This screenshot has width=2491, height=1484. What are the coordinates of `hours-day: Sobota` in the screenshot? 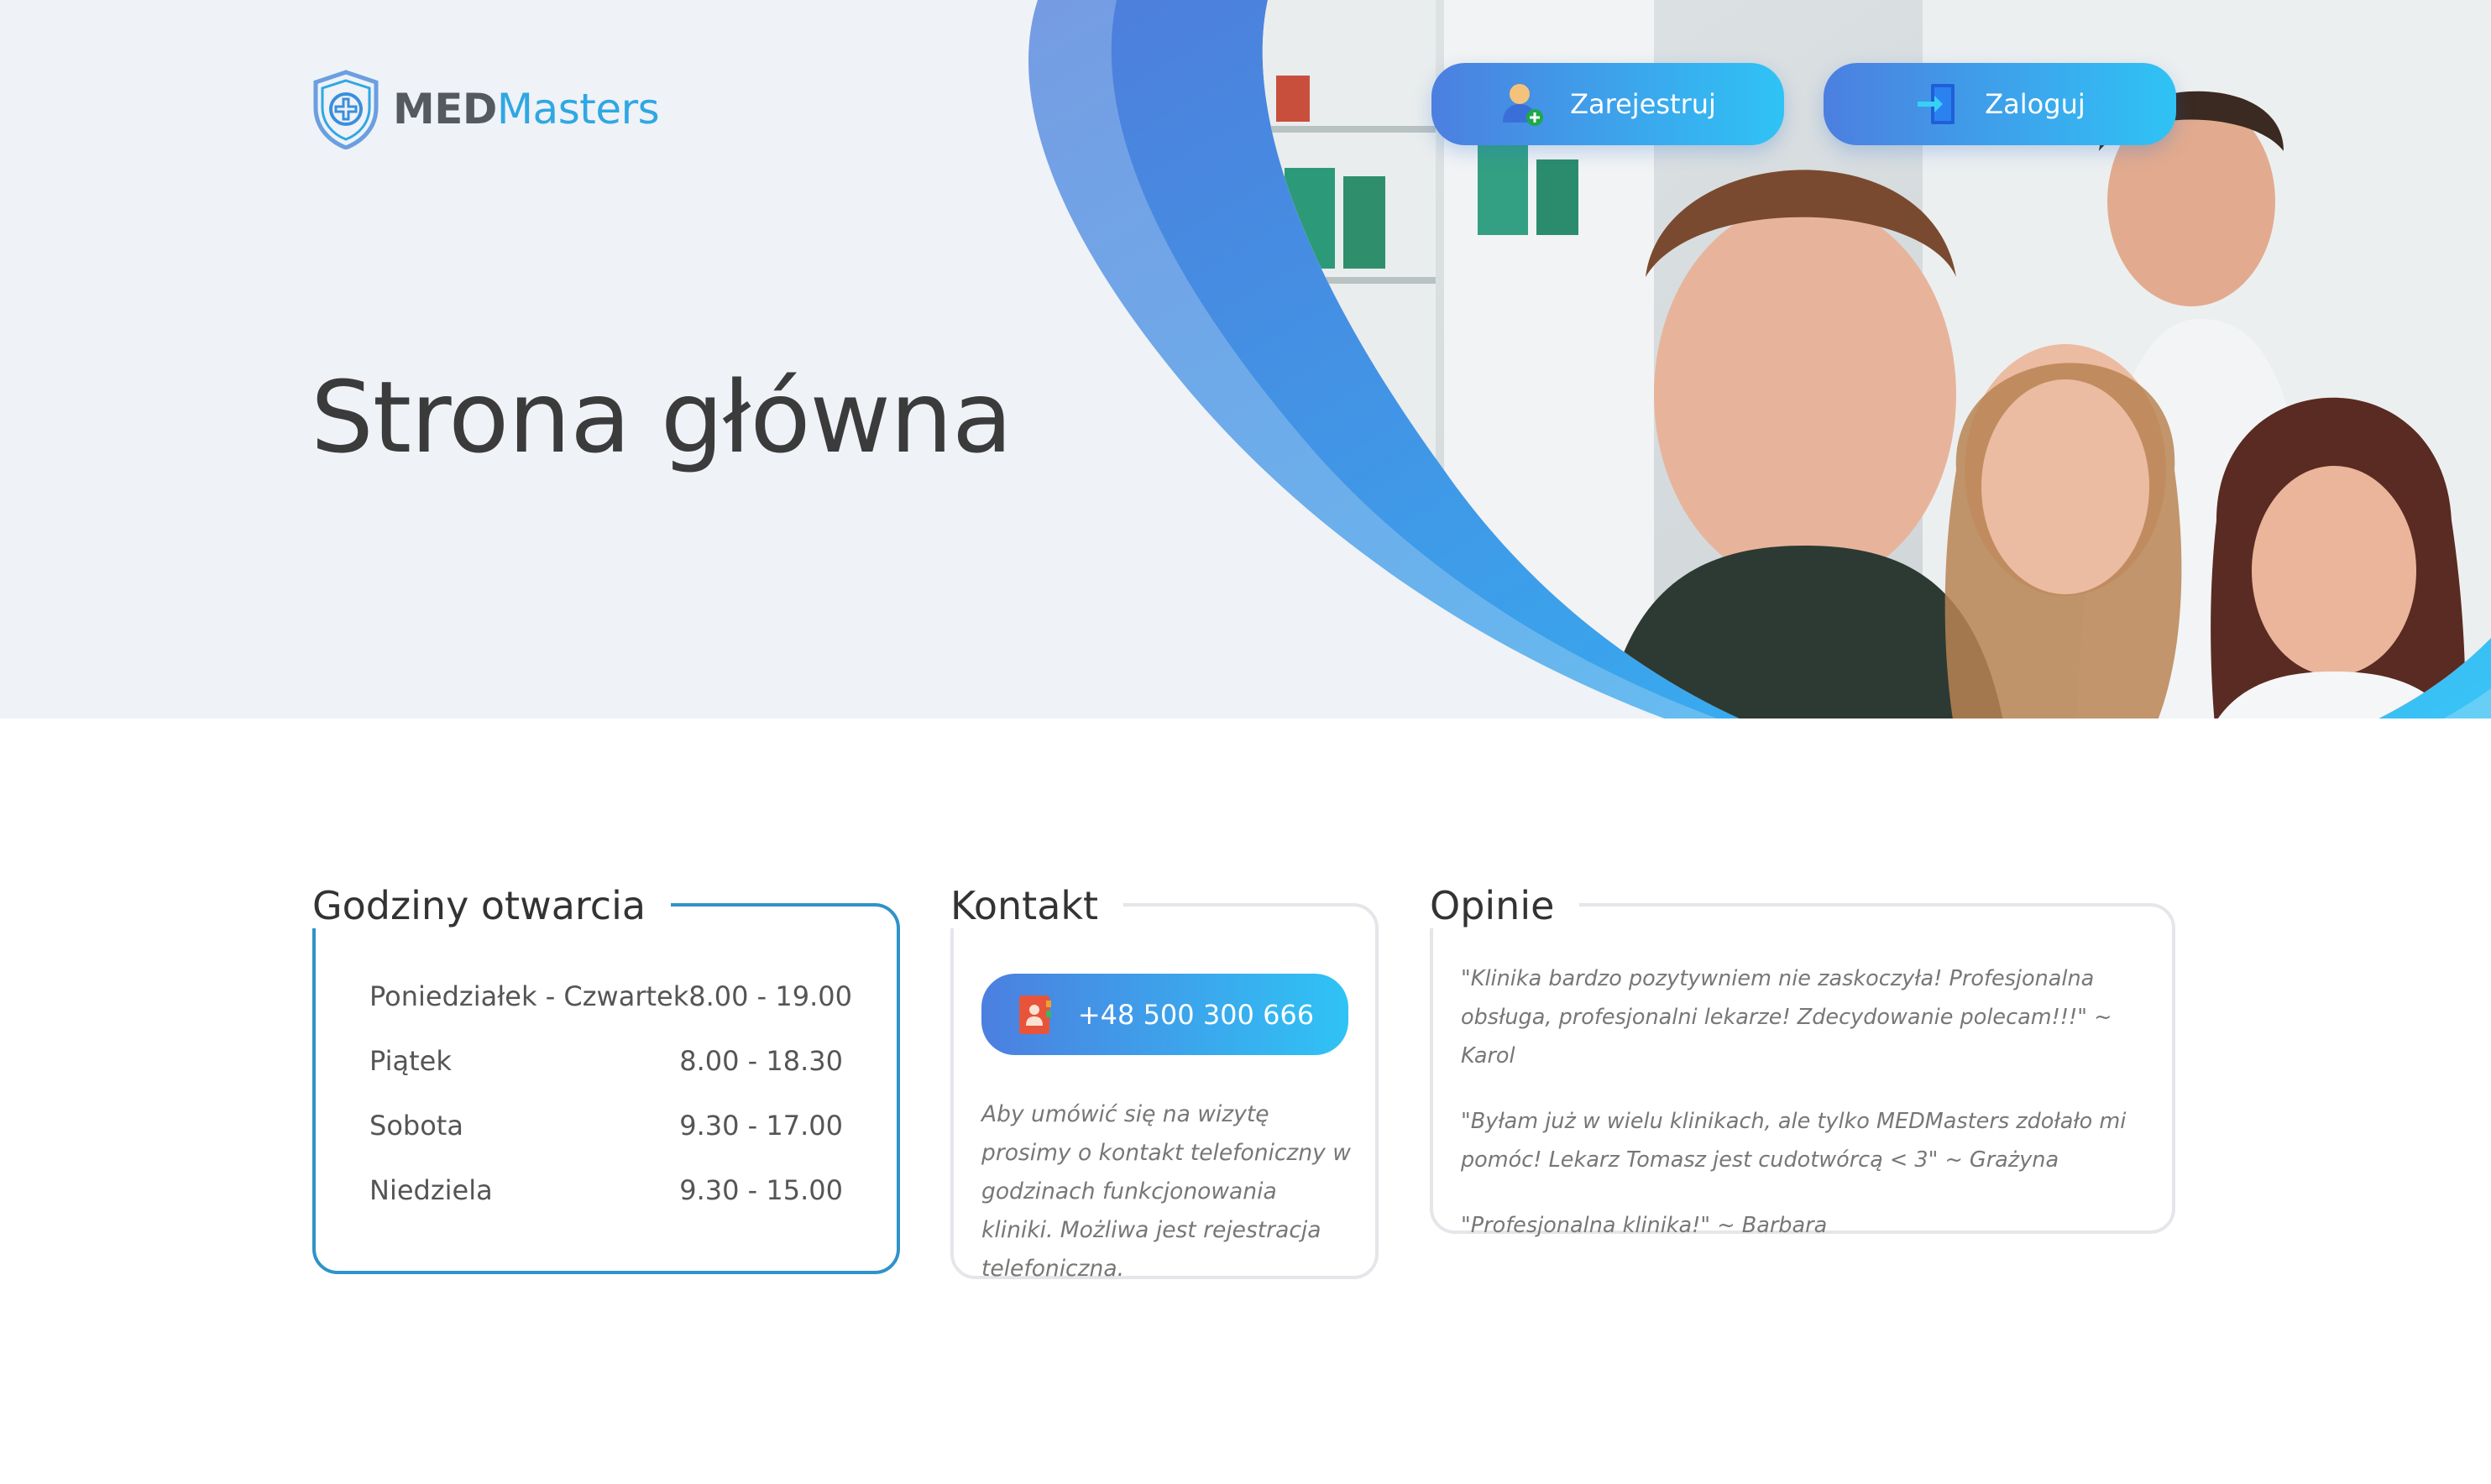 It's located at (416, 1126).